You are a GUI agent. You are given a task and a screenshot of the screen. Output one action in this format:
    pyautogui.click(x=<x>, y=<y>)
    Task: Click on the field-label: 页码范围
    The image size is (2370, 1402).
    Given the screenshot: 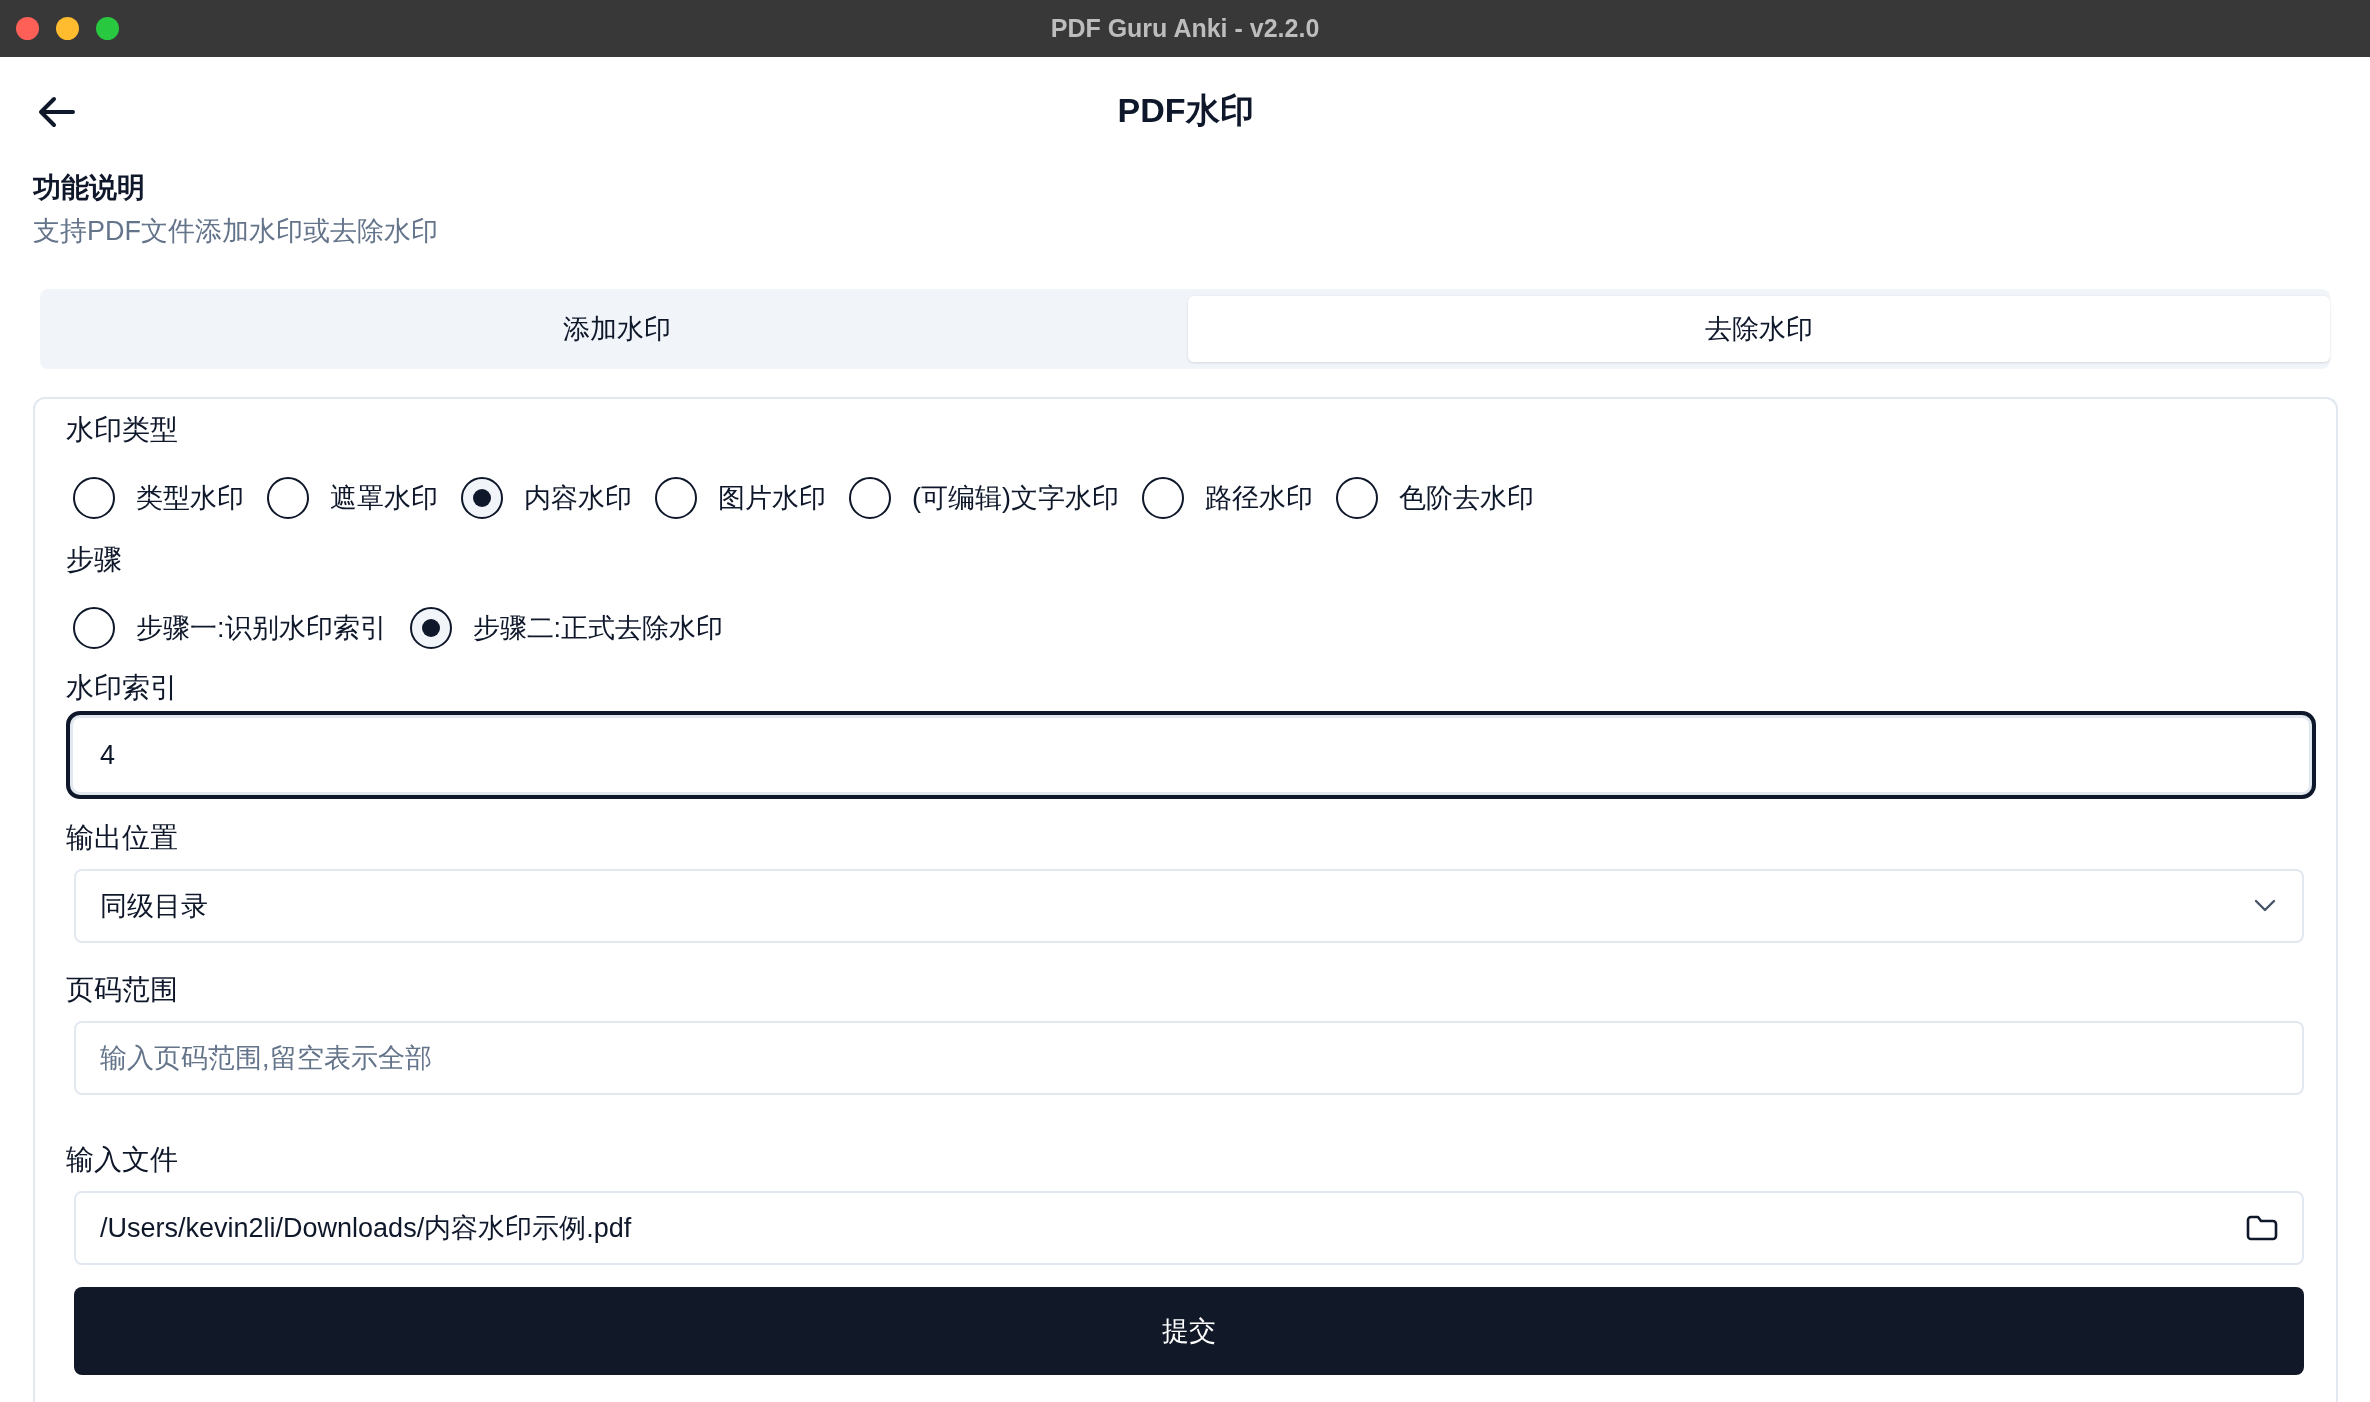 What is the action you would take?
    pyautogui.click(x=122, y=989)
    